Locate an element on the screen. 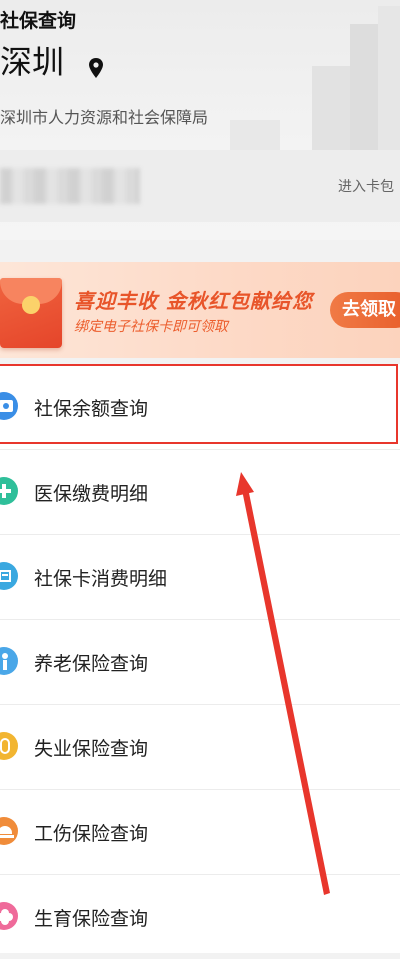 The width and height of the screenshot is (400, 959). annotation-arrow is located at coordinates (283, 683).